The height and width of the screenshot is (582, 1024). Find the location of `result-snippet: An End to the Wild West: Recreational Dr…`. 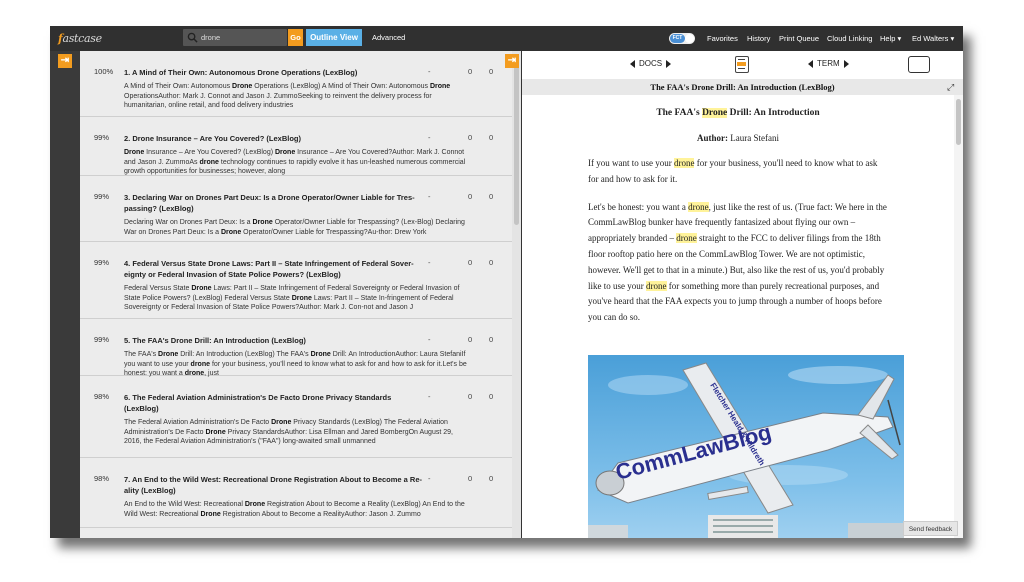

result-snippet: An End to the Wild West: Recreational Dr… is located at coordinates (294, 509).